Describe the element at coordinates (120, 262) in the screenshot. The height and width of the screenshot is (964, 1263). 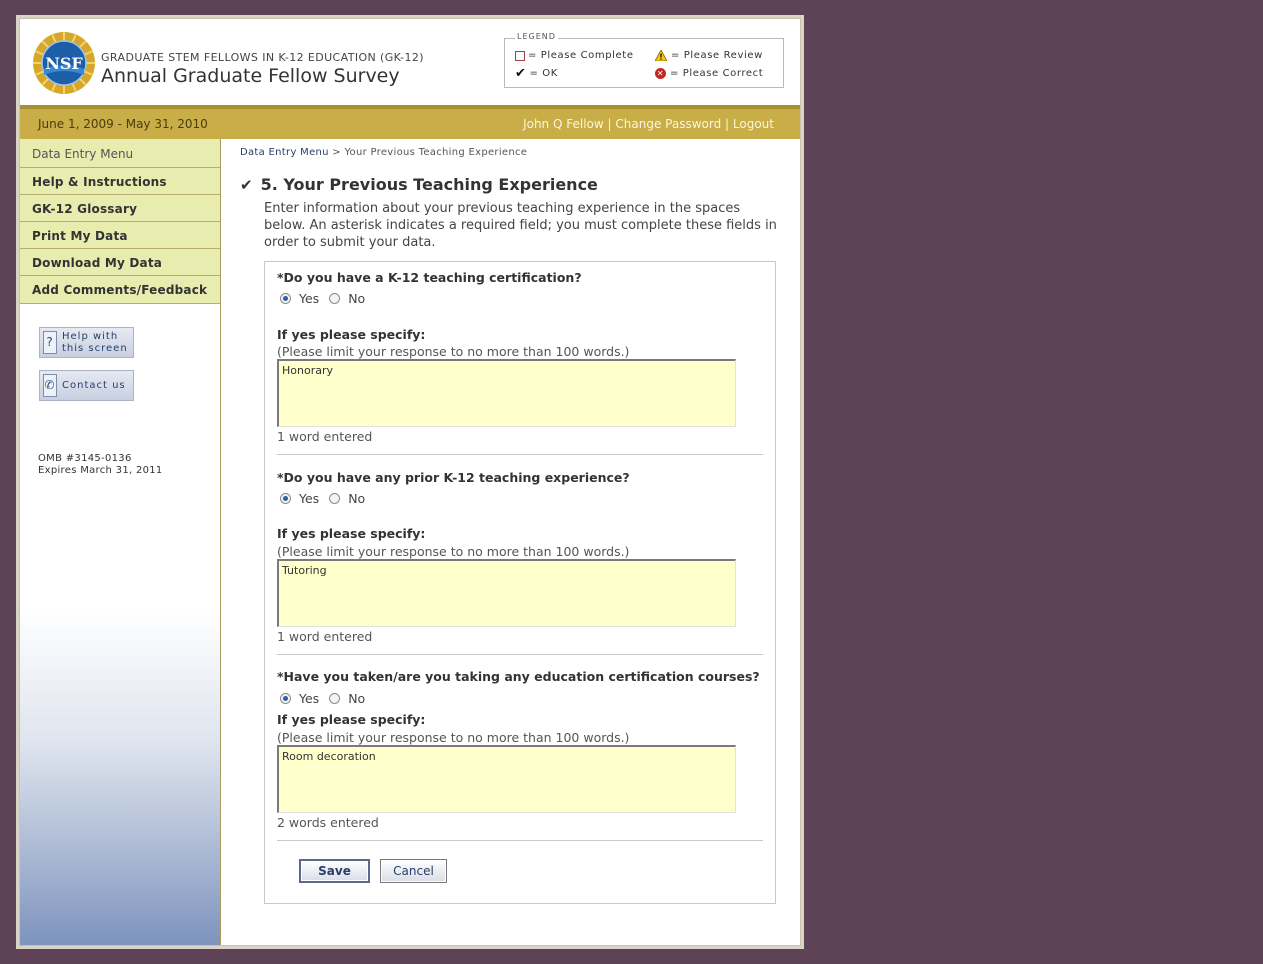
I see `sidebar-item-download-data: Download My Data` at that location.